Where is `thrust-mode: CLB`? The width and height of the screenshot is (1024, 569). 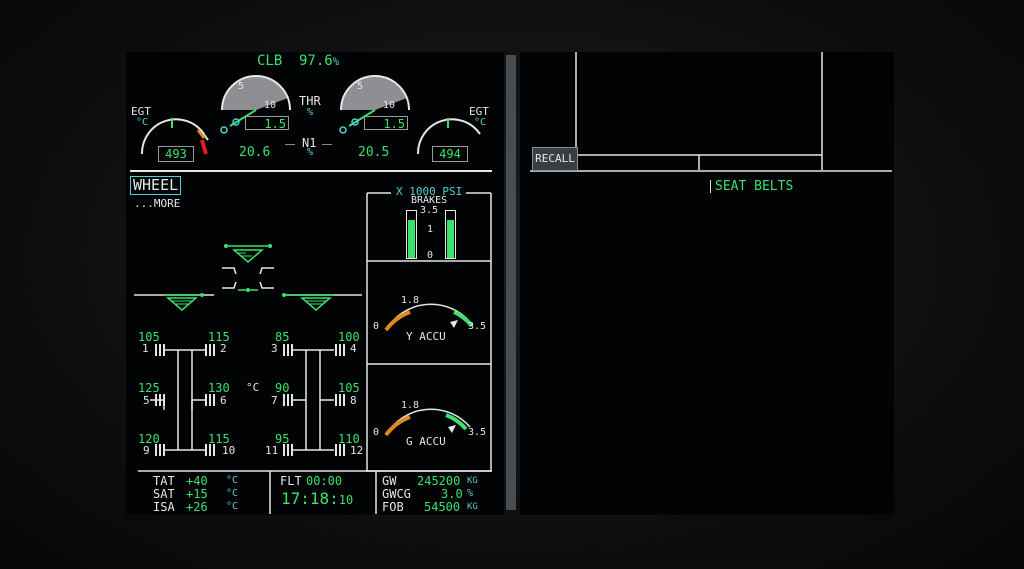 thrust-mode: CLB is located at coordinates (270, 61).